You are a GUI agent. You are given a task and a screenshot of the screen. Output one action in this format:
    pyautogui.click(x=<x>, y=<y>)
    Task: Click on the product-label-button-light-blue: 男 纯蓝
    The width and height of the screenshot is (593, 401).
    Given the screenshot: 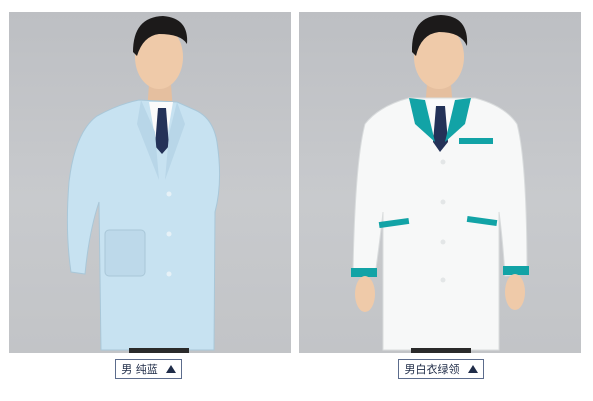 What is the action you would take?
    pyautogui.click(x=148, y=369)
    